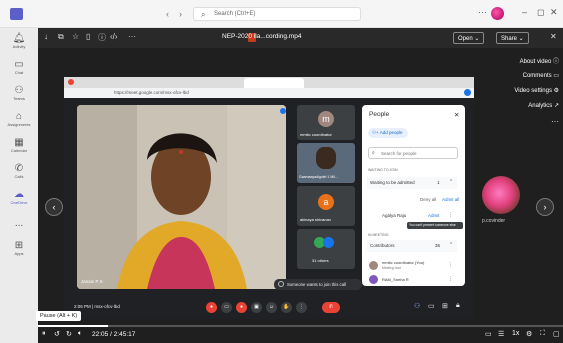  I want to click on activities-icon: ⊞, so click(445, 306).